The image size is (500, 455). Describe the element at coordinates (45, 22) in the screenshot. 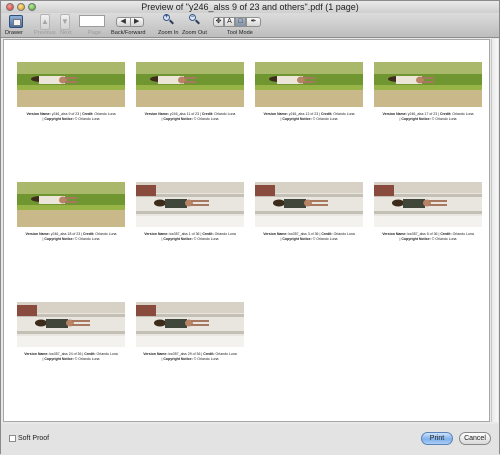

I see `up-arrow-icon: ▲` at that location.